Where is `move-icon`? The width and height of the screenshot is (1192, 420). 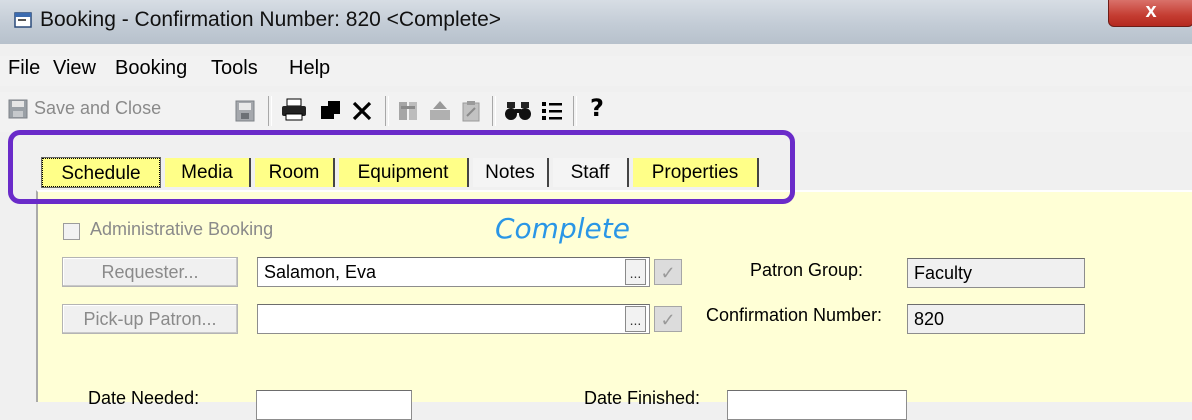
move-icon is located at coordinates (440, 111).